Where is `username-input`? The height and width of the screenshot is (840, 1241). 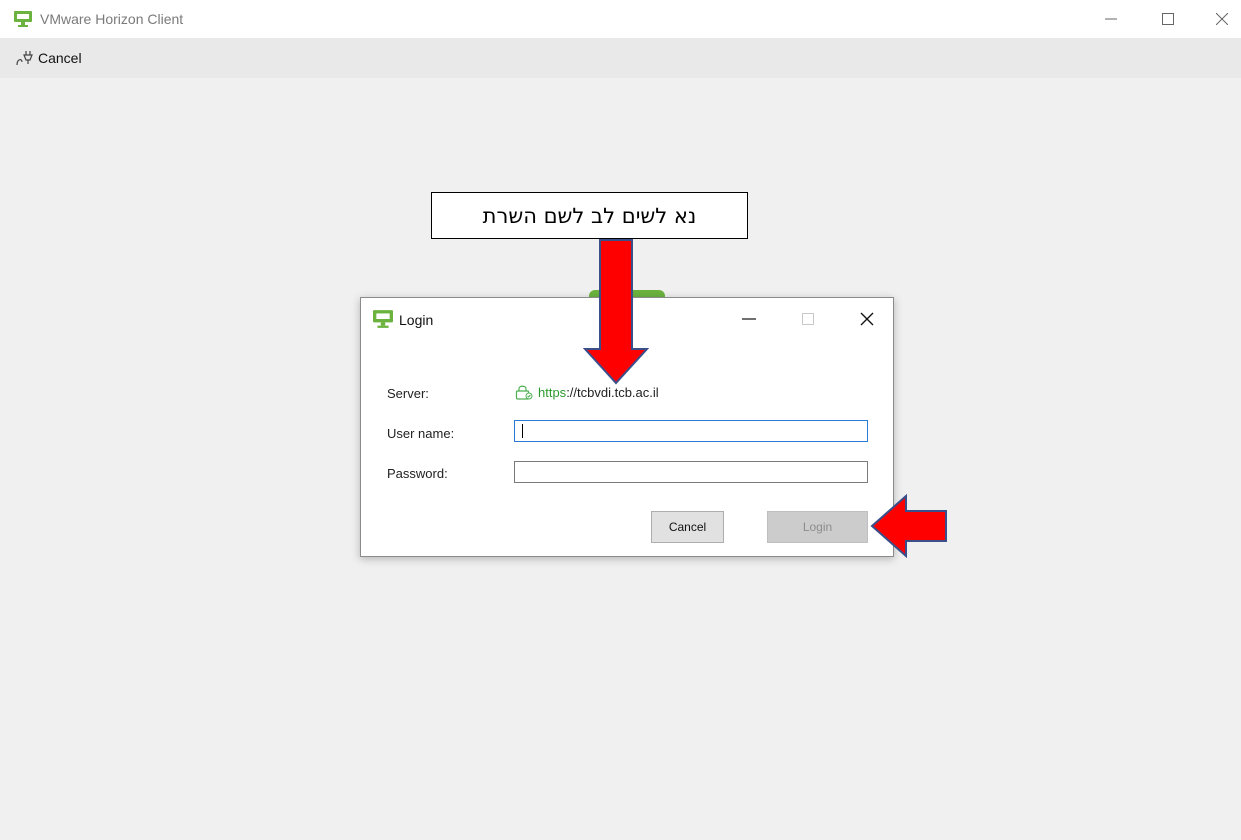
username-input is located at coordinates (691, 431).